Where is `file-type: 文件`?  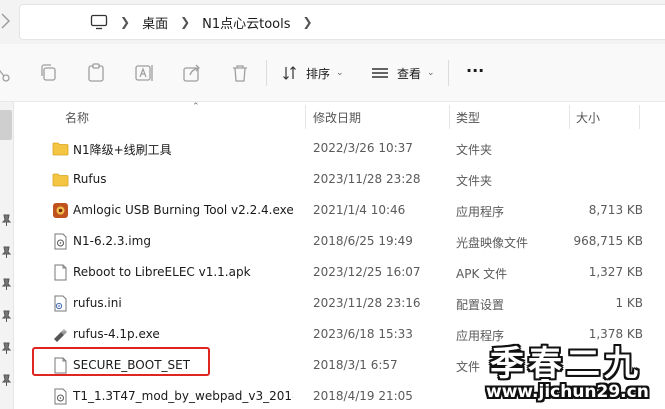
file-type: 文件 is located at coordinates (468, 367).